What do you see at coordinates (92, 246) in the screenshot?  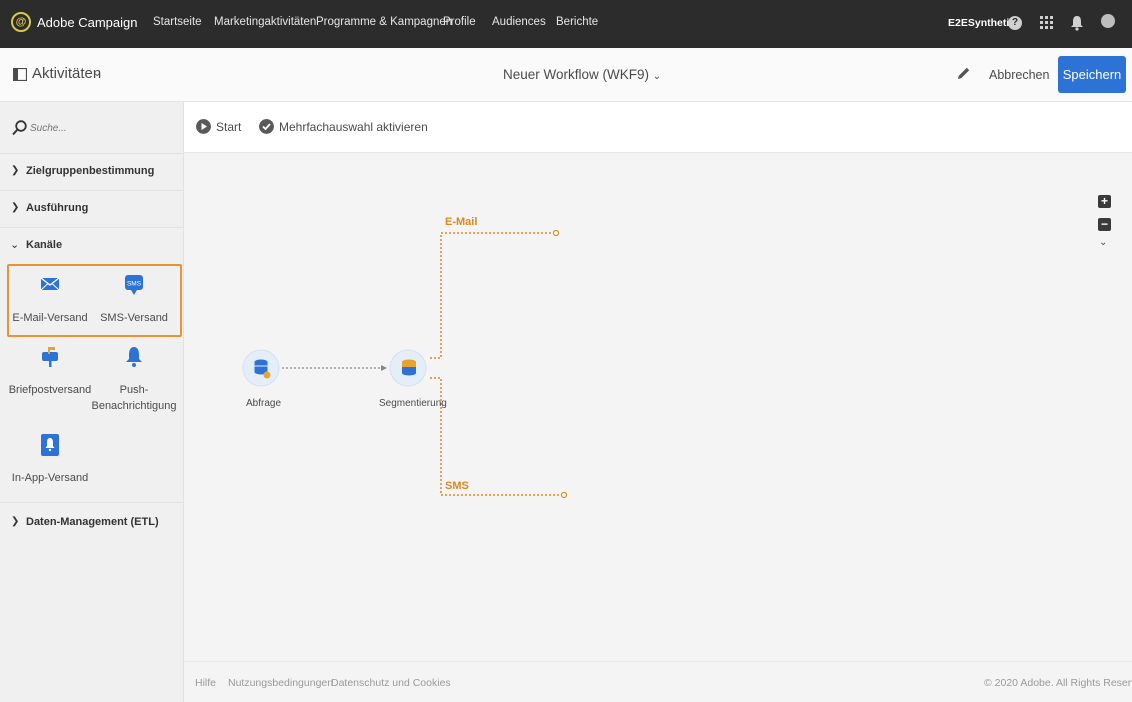 I see `section-channels: ⌄ Kanäle` at bounding box center [92, 246].